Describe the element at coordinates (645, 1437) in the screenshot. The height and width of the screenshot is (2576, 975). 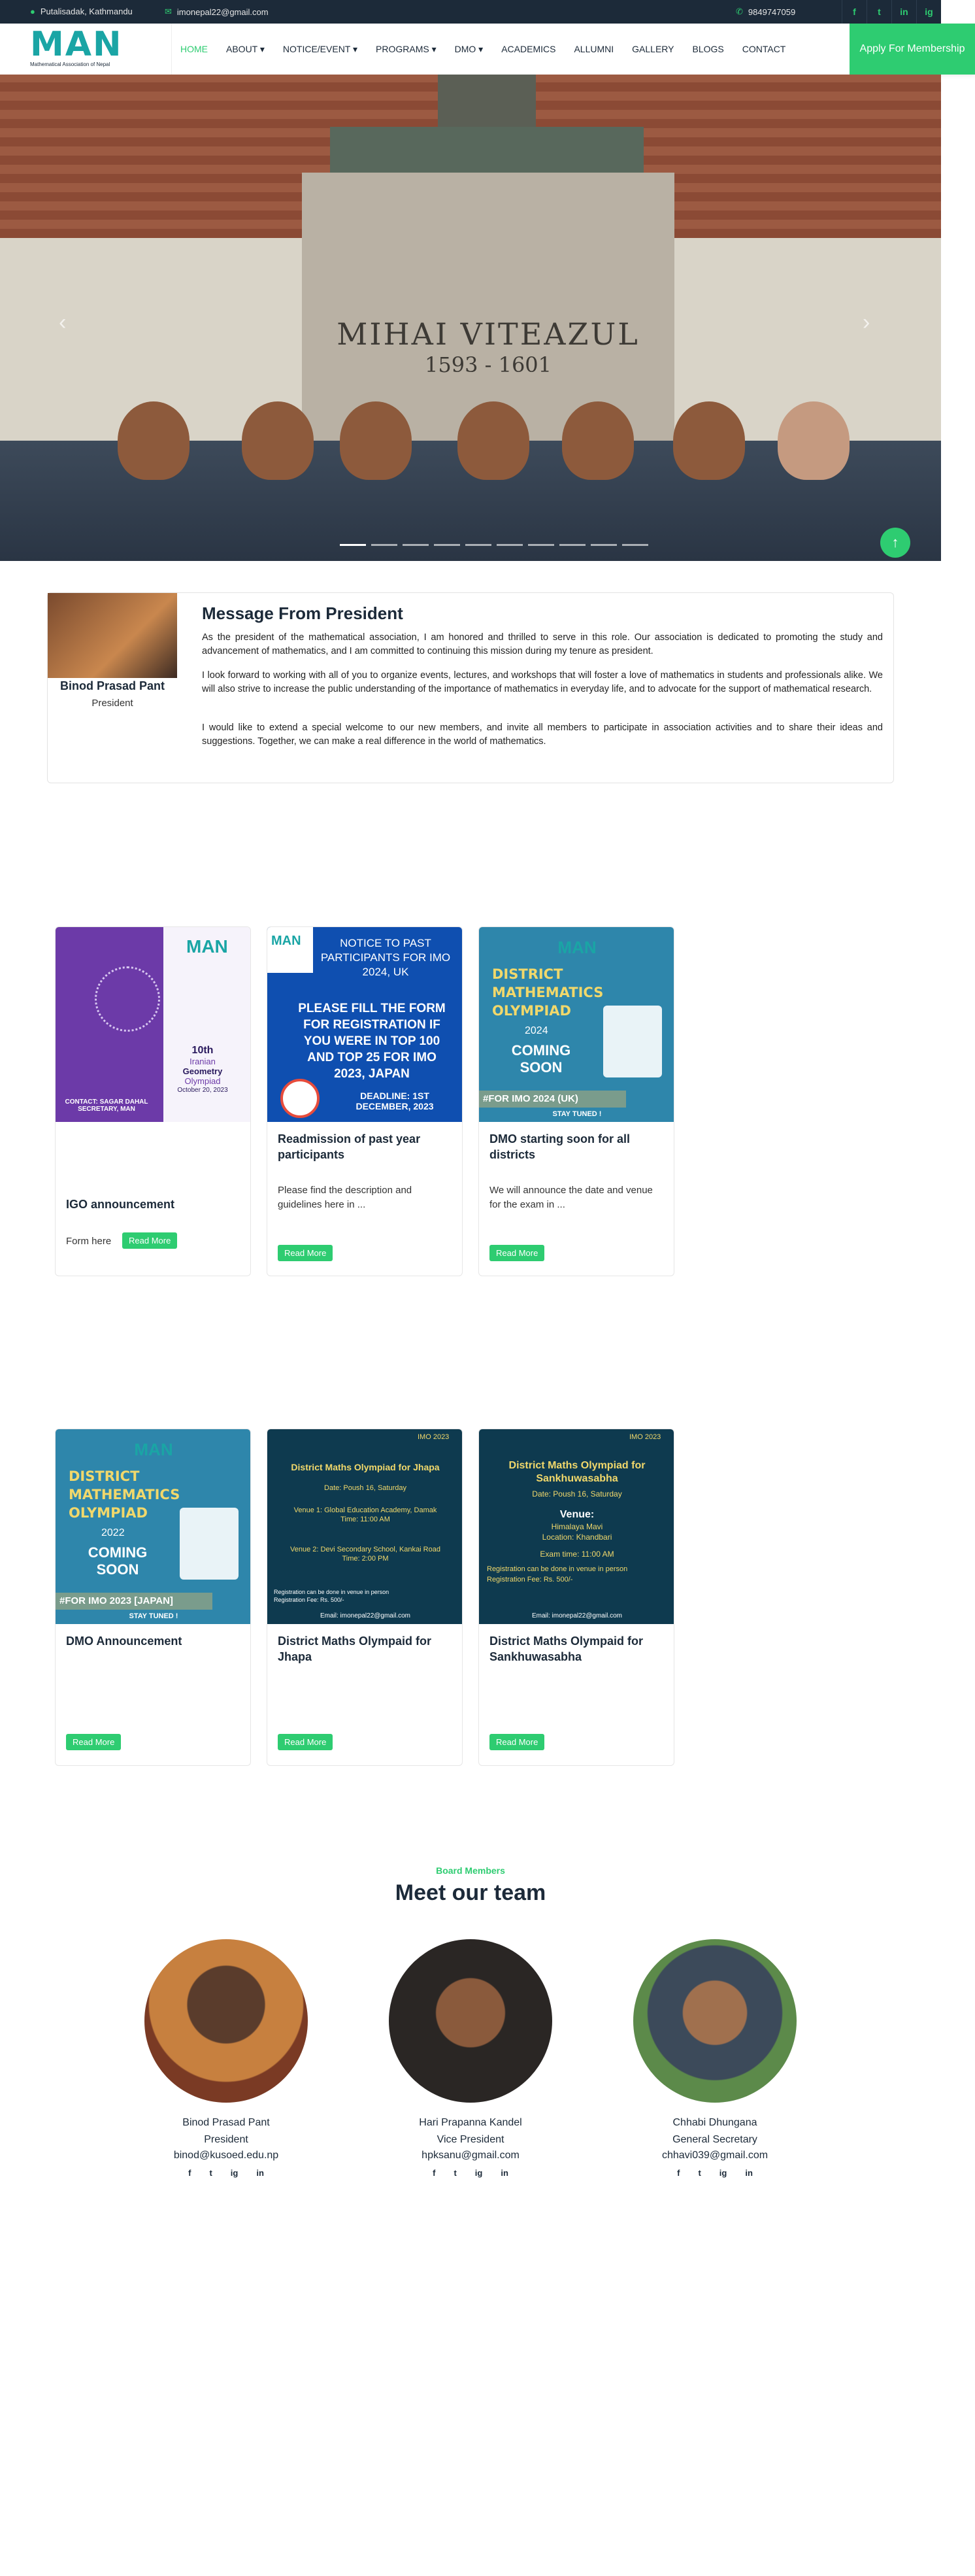
I see `poster-badge: IMO 2023` at that location.